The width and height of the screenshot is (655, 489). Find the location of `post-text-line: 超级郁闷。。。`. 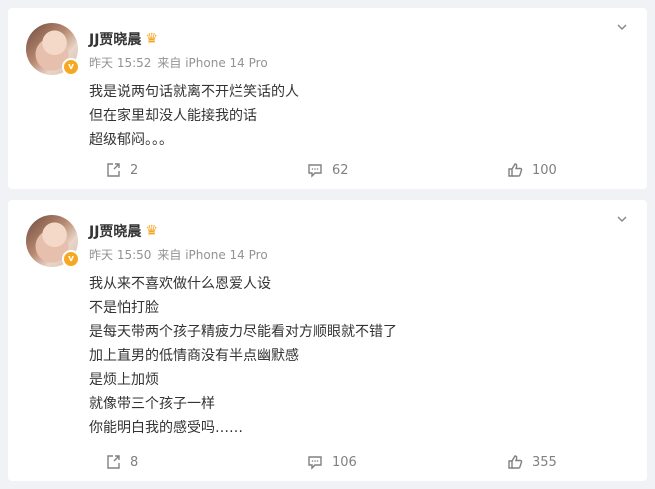

post-text-line: 超级郁闷。。。 is located at coordinates (131, 140).